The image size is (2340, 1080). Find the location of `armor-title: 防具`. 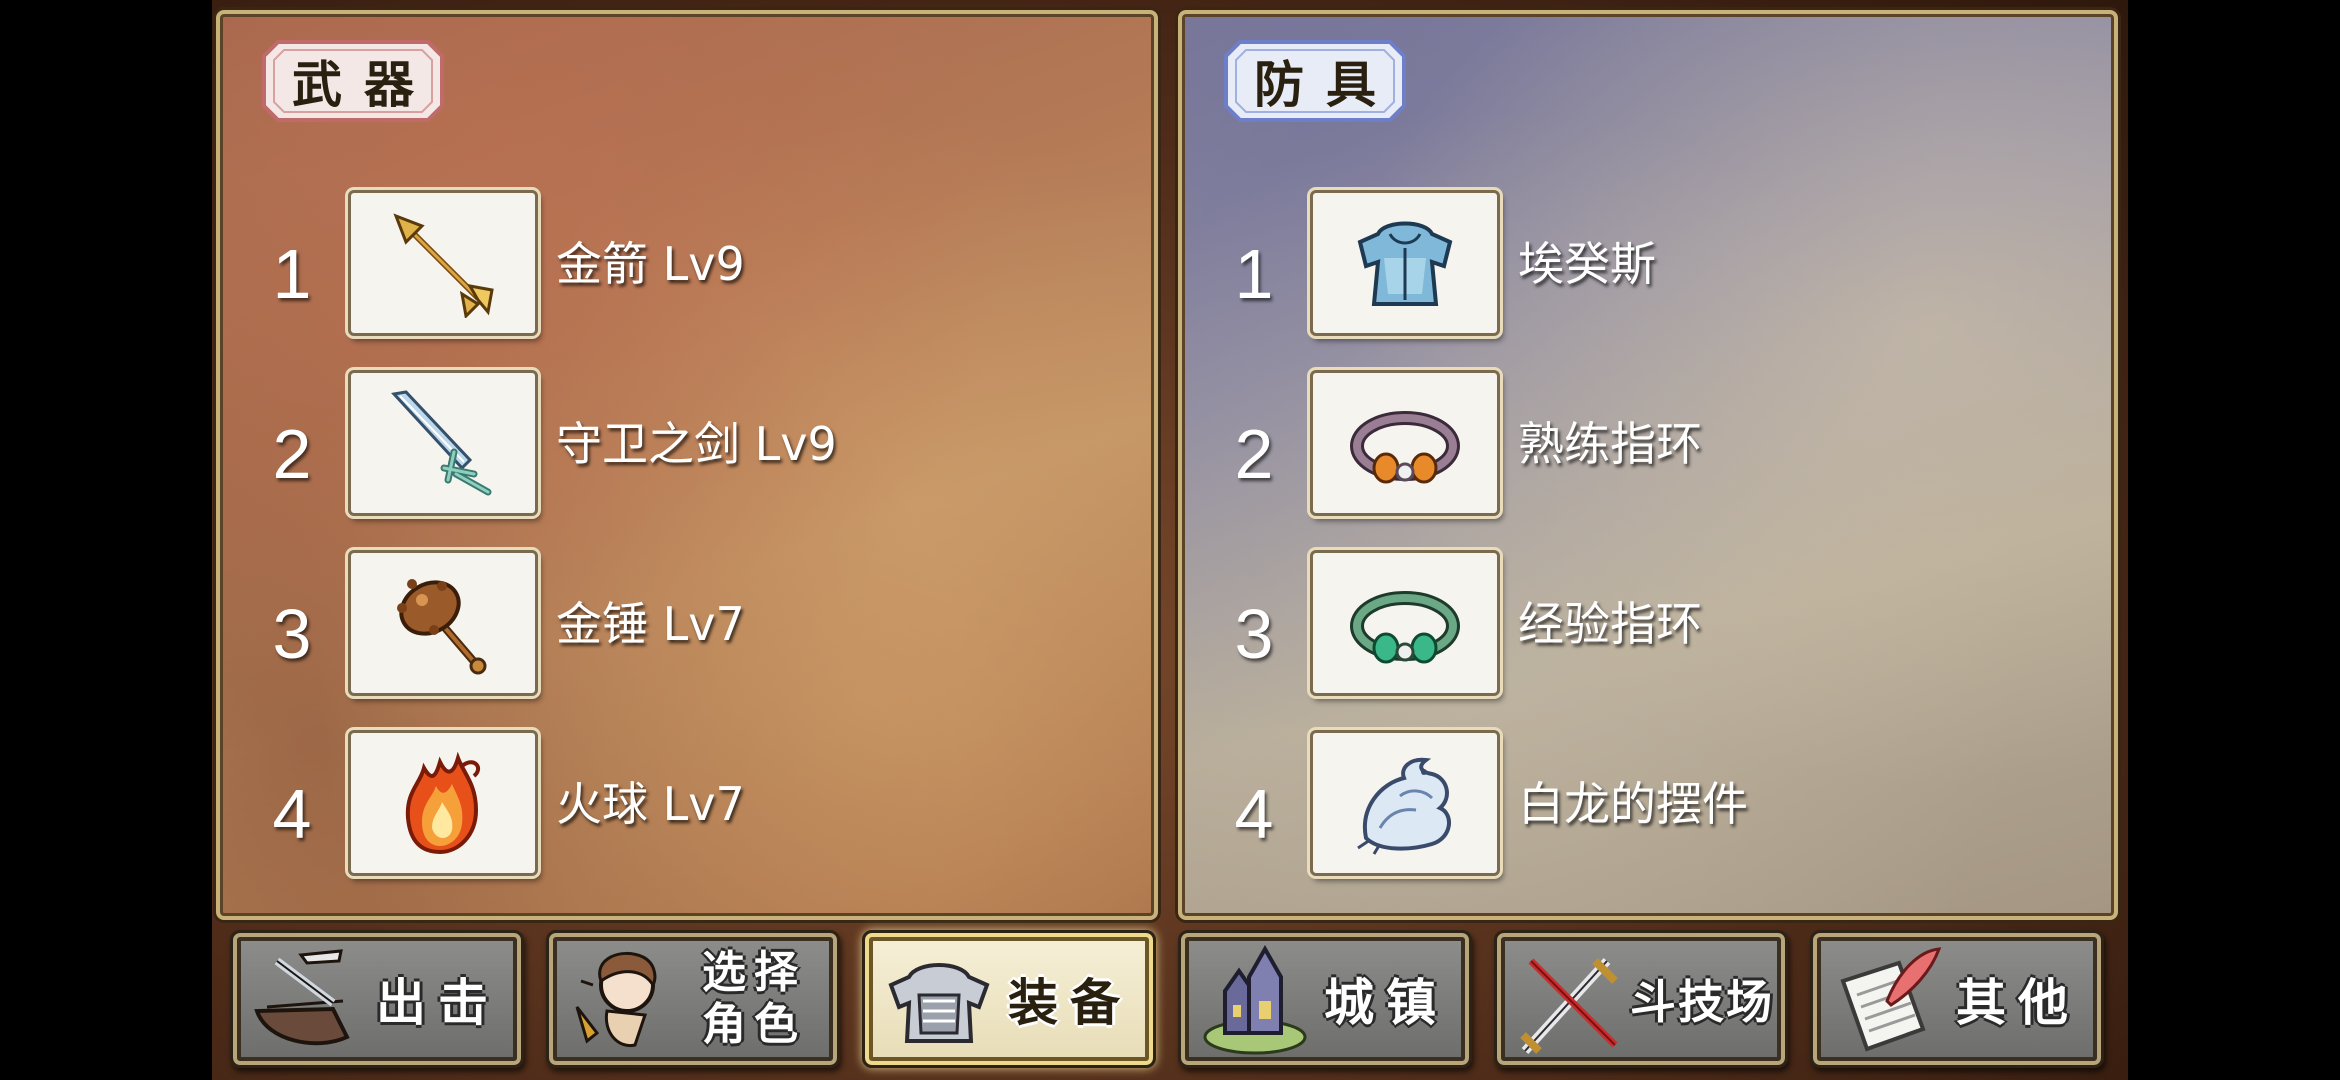

armor-title: 防具 is located at coordinates (1326, 85).